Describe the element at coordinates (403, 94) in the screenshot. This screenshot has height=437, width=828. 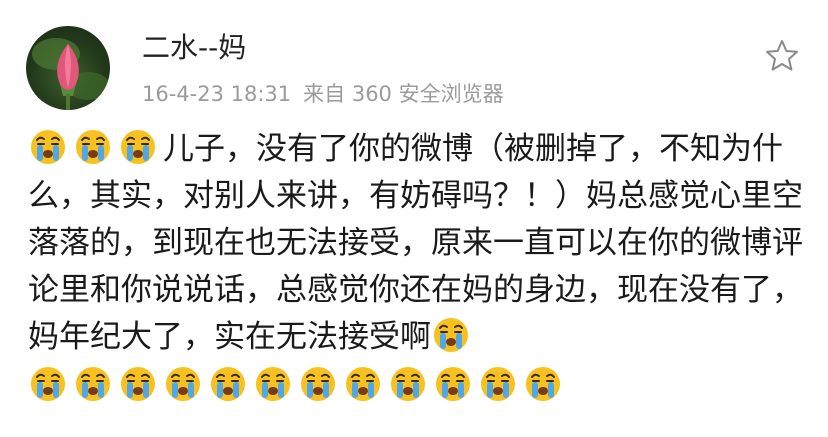
I see `post-source: 来自 360 安全浏览器` at that location.